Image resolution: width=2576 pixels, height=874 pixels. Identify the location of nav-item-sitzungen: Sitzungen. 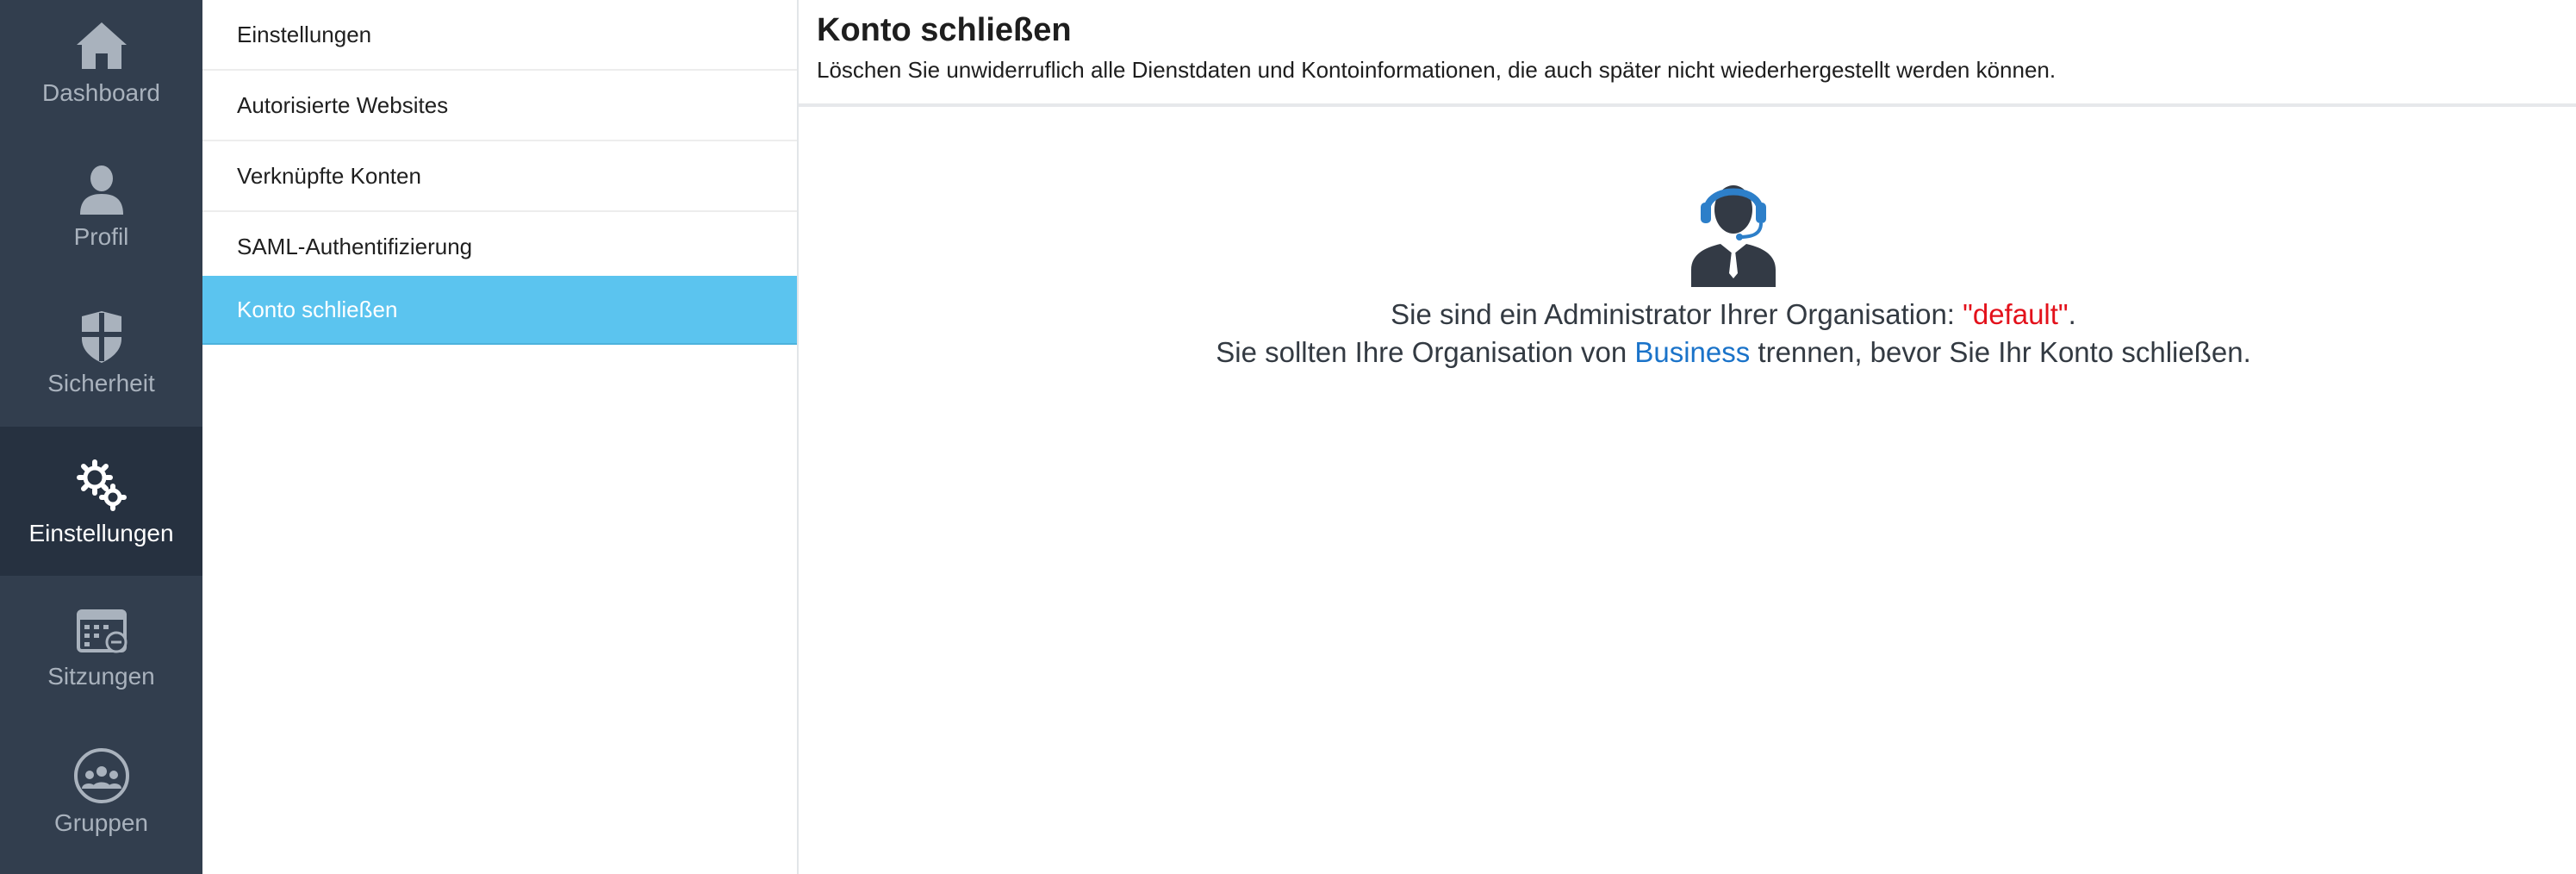
(101, 650).